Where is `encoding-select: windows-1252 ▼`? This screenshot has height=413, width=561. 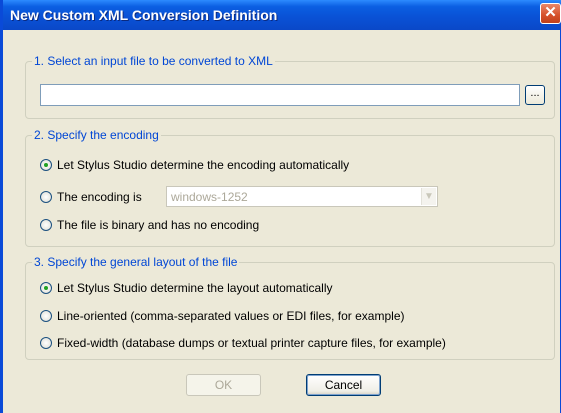 encoding-select: windows-1252 ▼ is located at coordinates (302, 196).